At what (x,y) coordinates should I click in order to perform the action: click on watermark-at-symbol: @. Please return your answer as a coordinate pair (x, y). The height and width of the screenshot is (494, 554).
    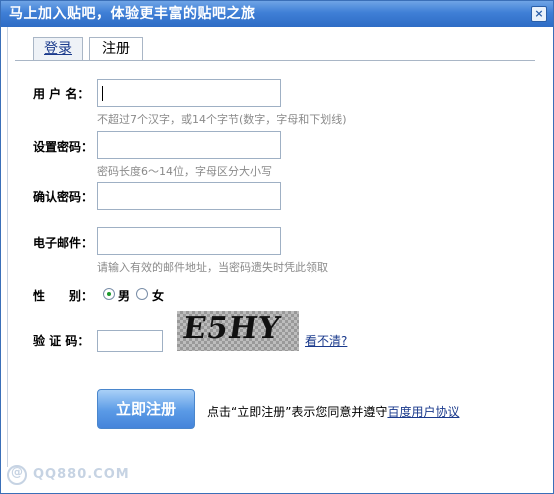
    Looking at the image, I should click on (17, 472).